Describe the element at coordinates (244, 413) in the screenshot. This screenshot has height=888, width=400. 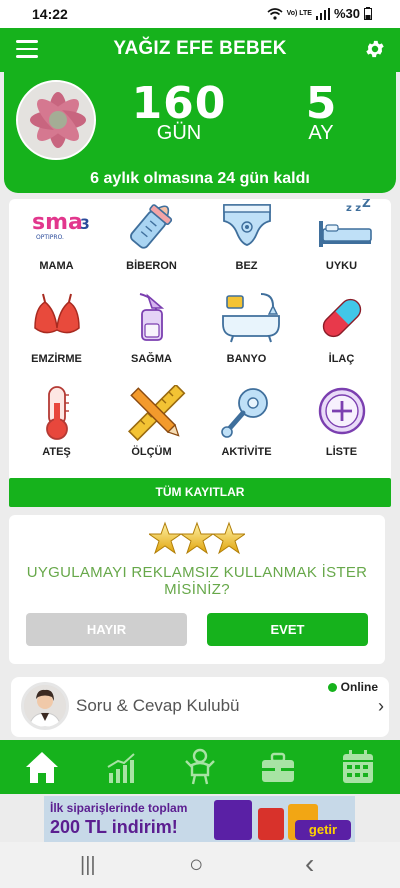
I see `rattle-icon` at that location.